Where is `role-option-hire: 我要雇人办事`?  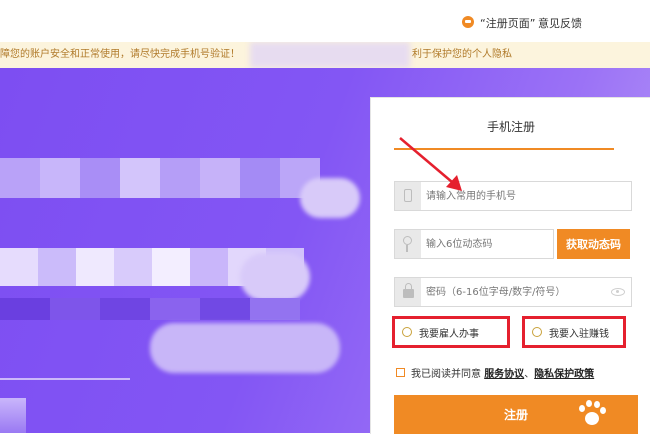 role-option-hire: 我要雇人办事 is located at coordinates (451, 332).